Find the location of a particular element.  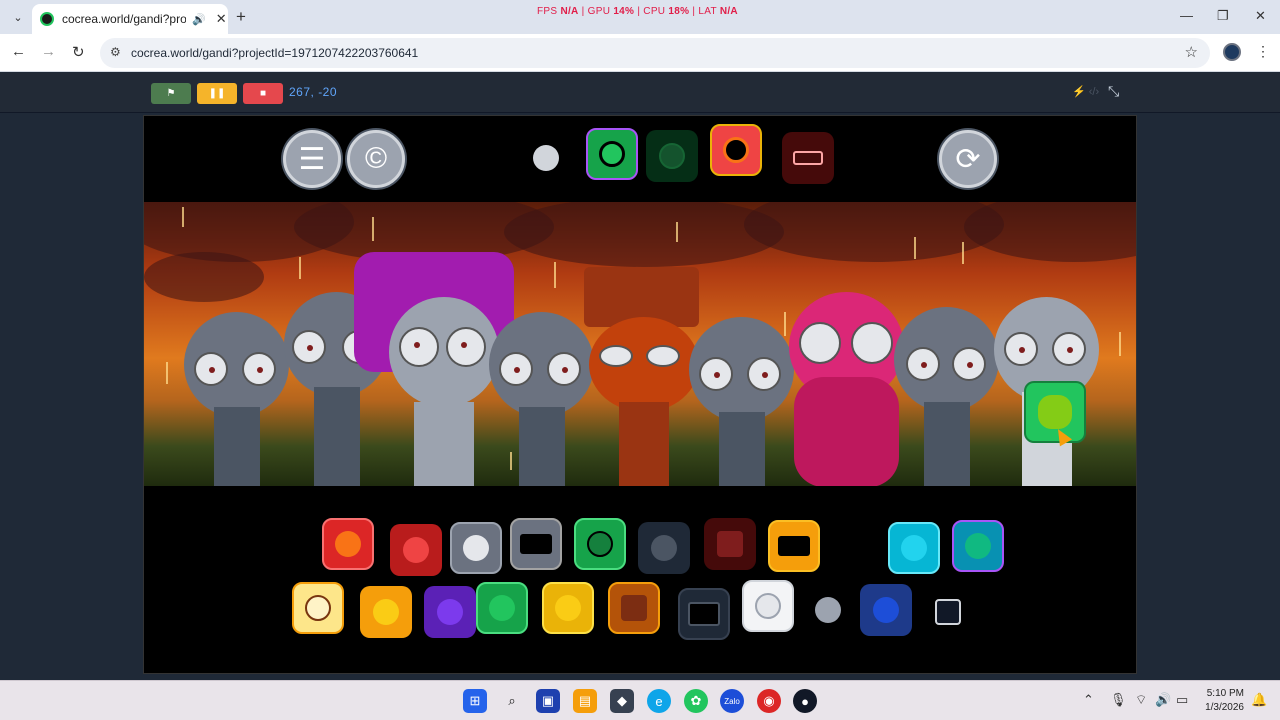

sound-icon-black-top-hat is located at coordinates (948, 612).